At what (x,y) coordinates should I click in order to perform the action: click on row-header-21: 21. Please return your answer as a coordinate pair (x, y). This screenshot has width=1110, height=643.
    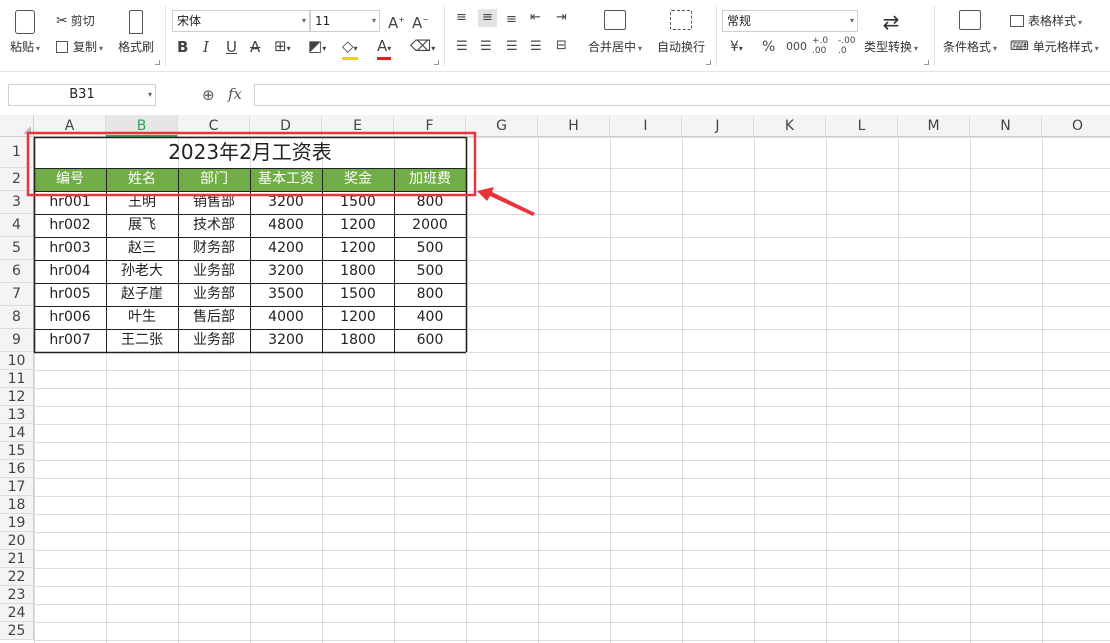
    Looking at the image, I should click on (17, 559).